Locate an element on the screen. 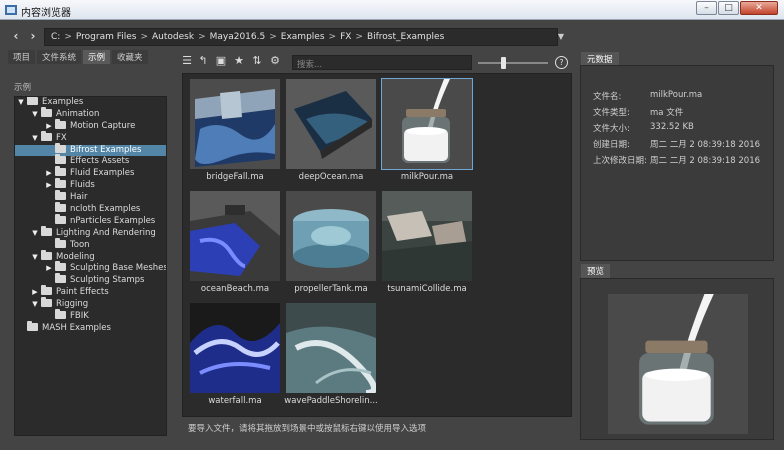 This screenshot has width=784, height=450. file-name: oceanBeach.ma is located at coordinates (235, 289).